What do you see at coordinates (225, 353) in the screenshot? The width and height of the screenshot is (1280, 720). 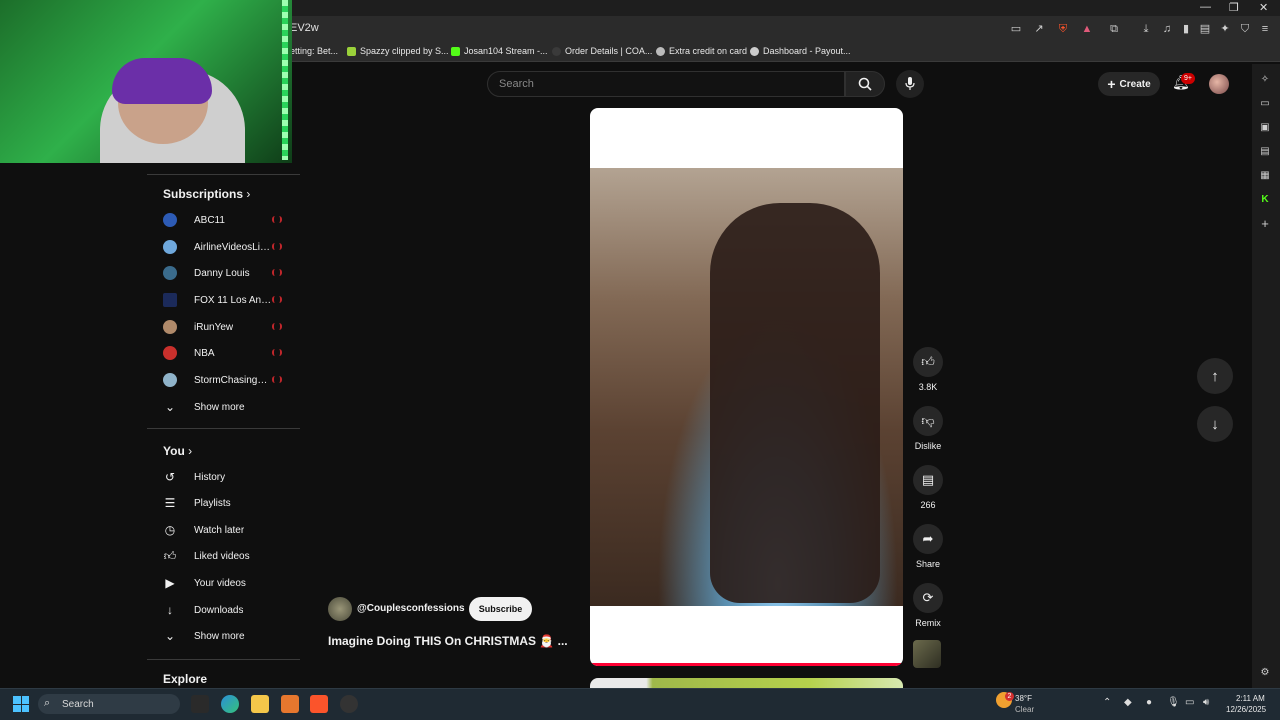 I see `sidebar-item-nba: NBA` at bounding box center [225, 353].